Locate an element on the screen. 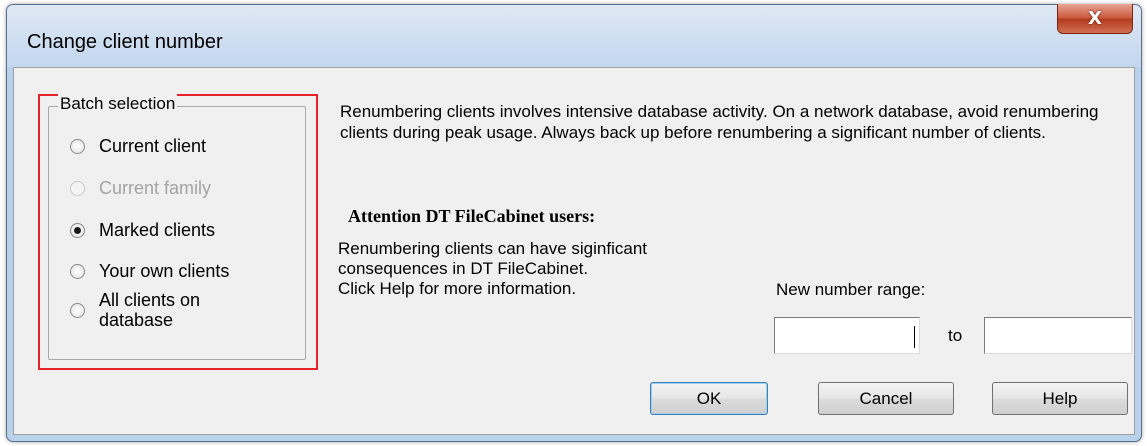  dialog-title: Change client number is located at coordinates (125, 42).